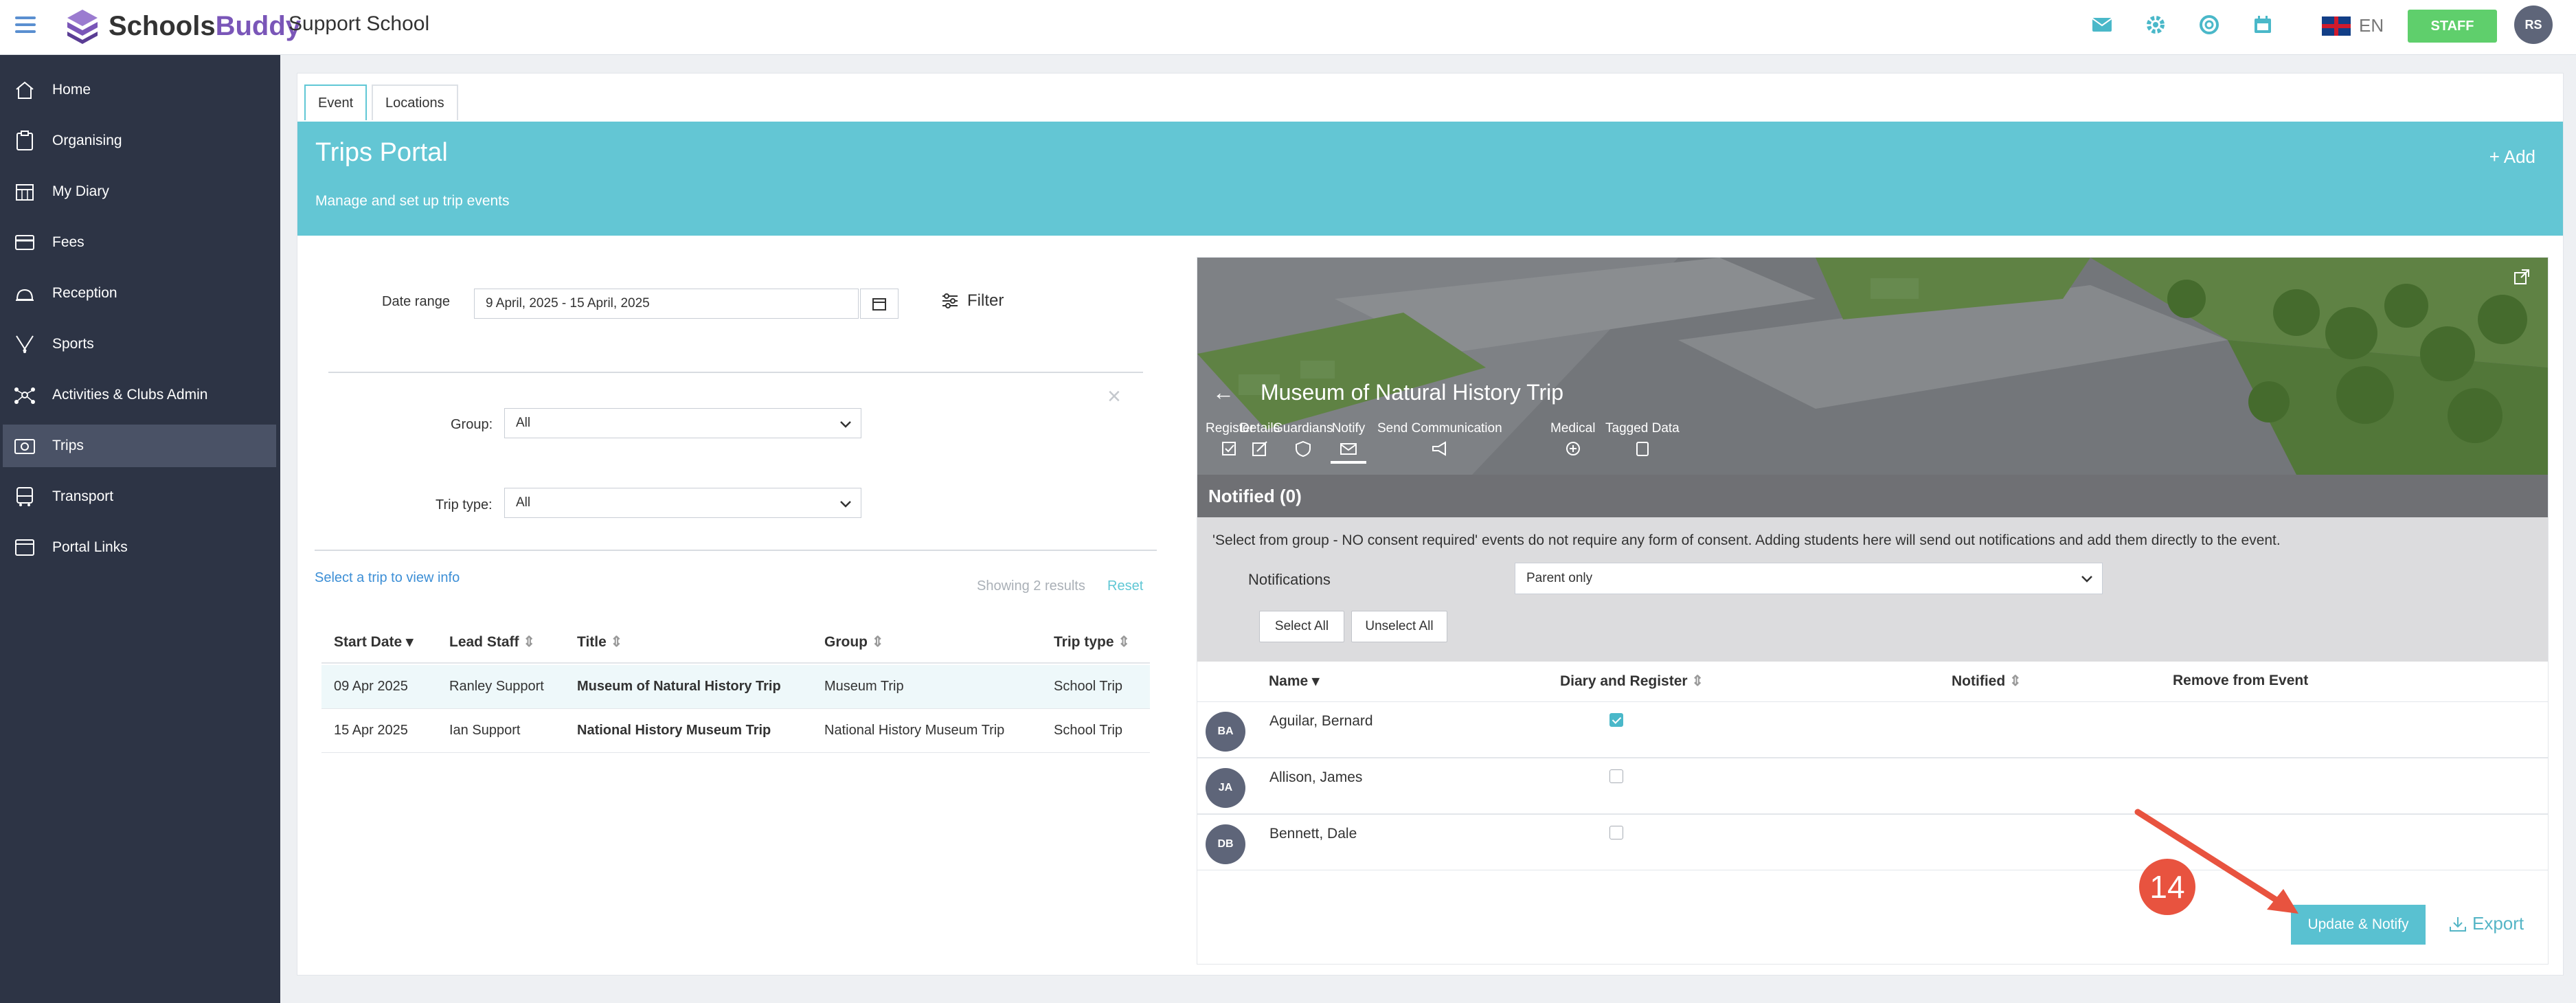 Image resolution: width=2576 pixels, height=1003 pixels. Describe the element at coordinates (139, 344) in the screenshot. I see `sidebar-item-sports: Sports` at that location.